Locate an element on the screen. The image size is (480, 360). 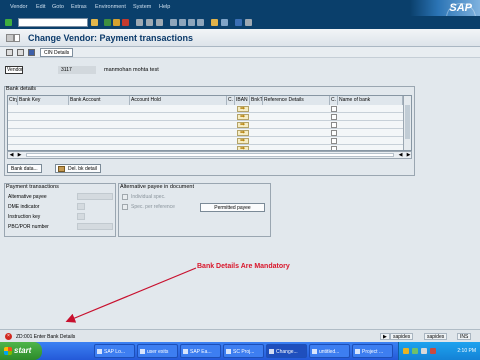
taskbar-clock: 2:10 PM is located at coordinates (466, 351).